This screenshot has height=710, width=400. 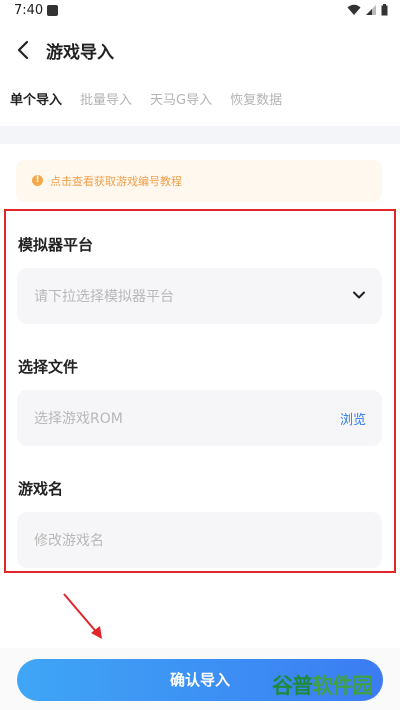 What do you see at coordinates (292, 686) in the screenshot?
I see `watermark-first: 谷普` at bounding box center [292, 686].